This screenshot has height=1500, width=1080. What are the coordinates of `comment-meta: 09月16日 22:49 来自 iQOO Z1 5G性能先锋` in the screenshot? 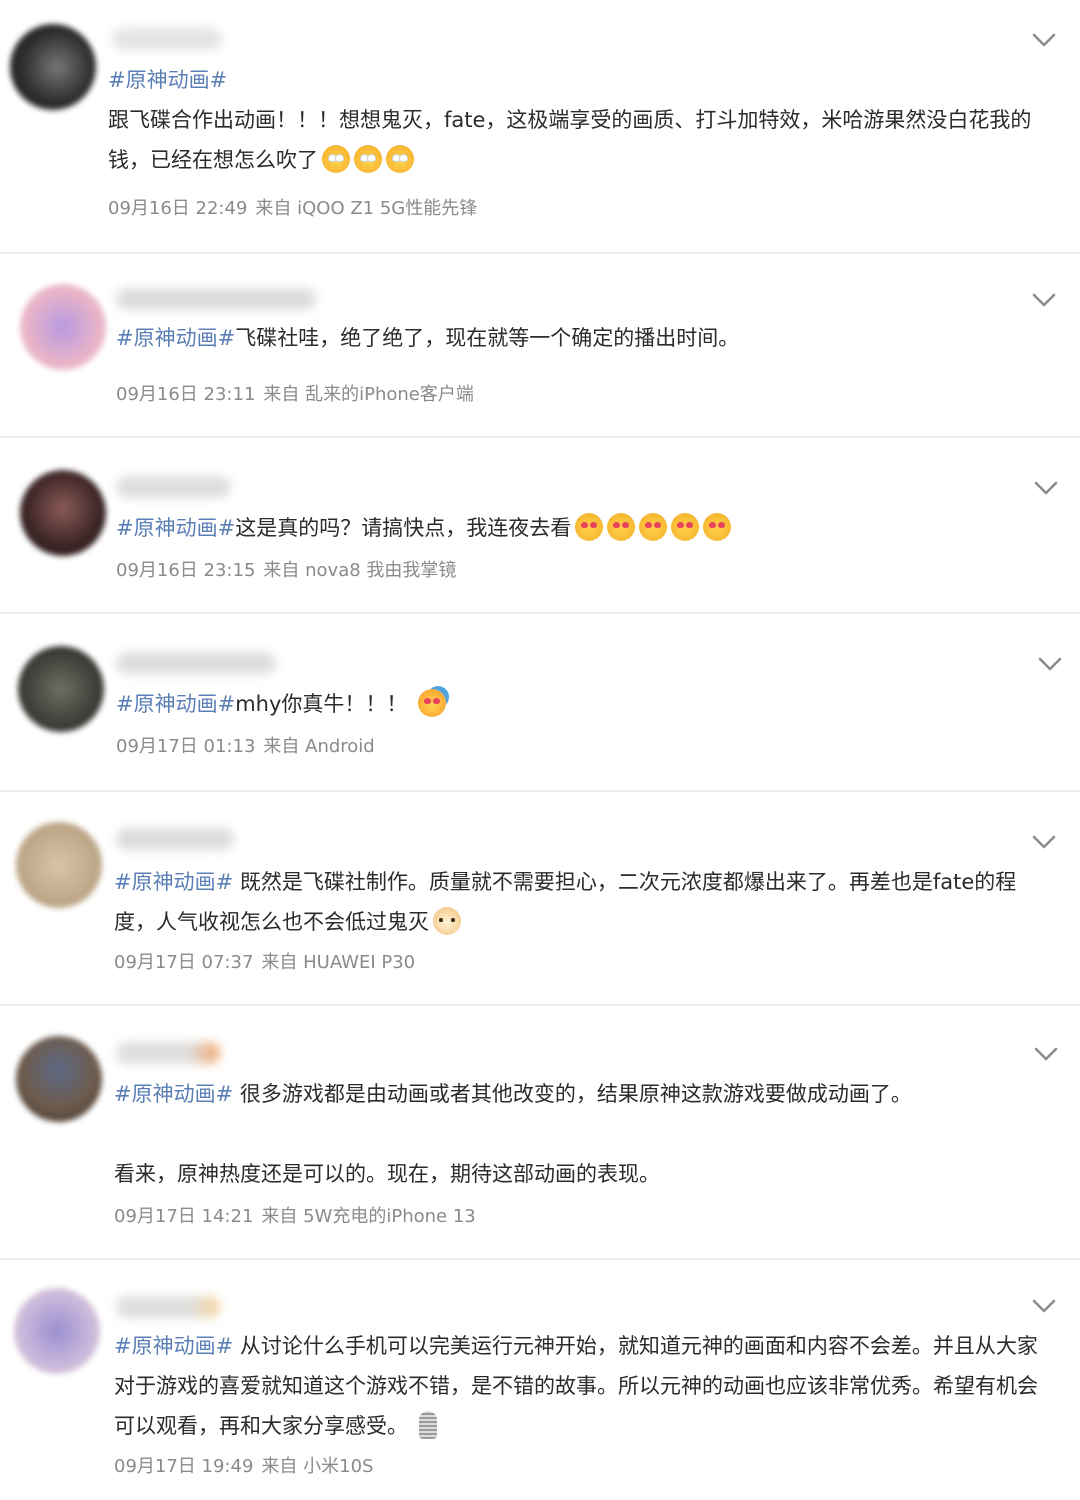 It's located at (296, 207).